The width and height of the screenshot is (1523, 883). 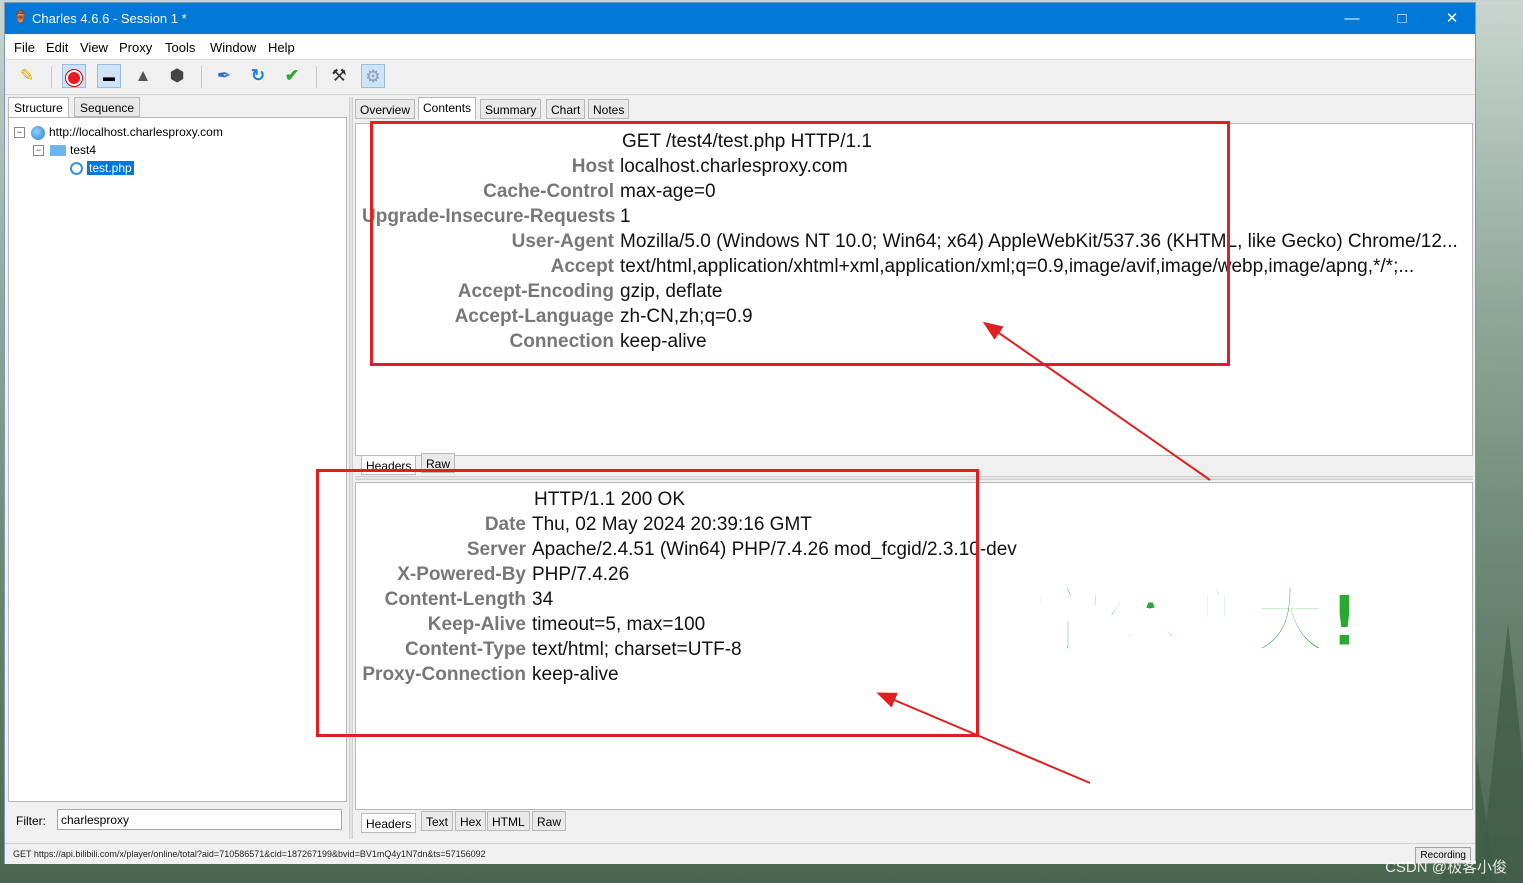 What do you see at coordinates (983, 738) in the screenshot?
I see `arrow-to-response` at bounding box center [983, 738].